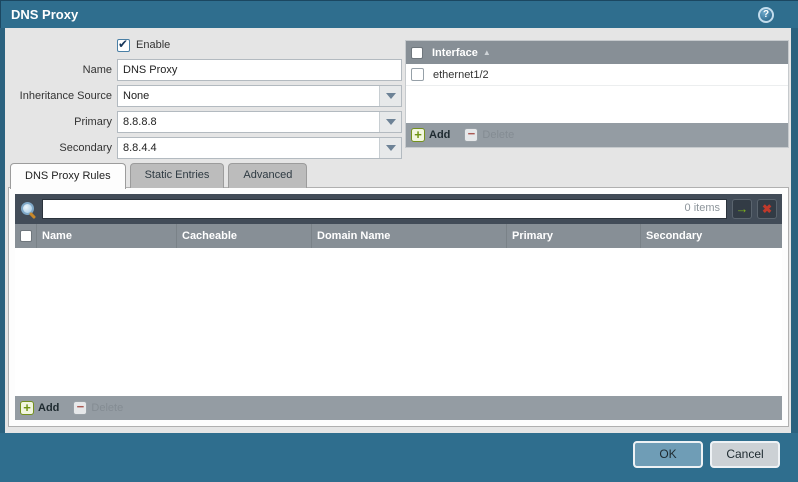  I want to click on dialog-frame-left, so click(2, 230).